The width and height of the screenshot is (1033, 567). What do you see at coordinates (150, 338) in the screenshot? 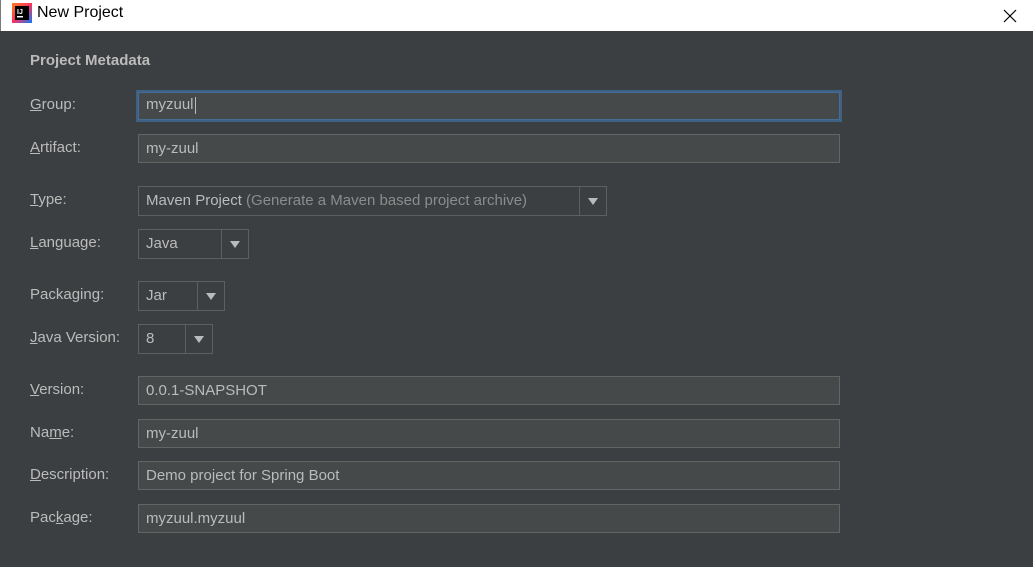
I see `java-version-select-value: 8` at bounding box center [150, 338].